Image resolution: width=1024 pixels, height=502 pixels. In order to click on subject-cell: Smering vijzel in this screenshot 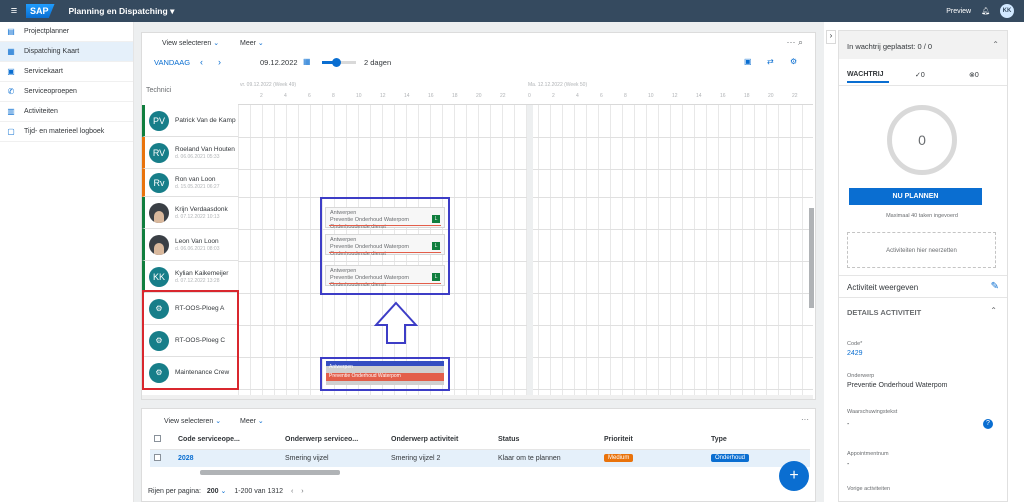, I will do `click(307, 458)`.